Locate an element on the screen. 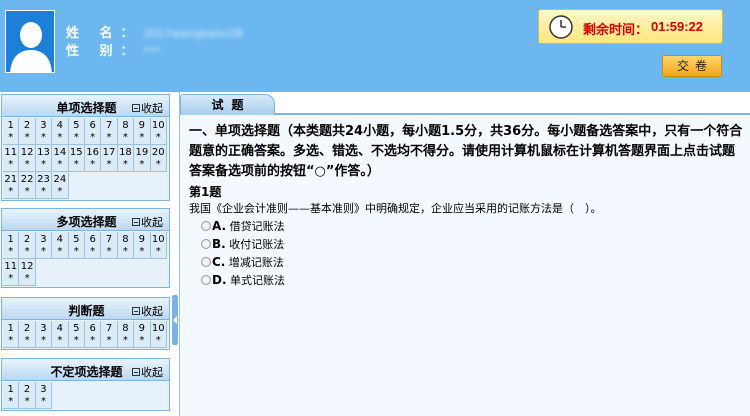 The width and height of the screenshot is (750, 416). panel-toggle-handle is located at coordinates (175, 320).